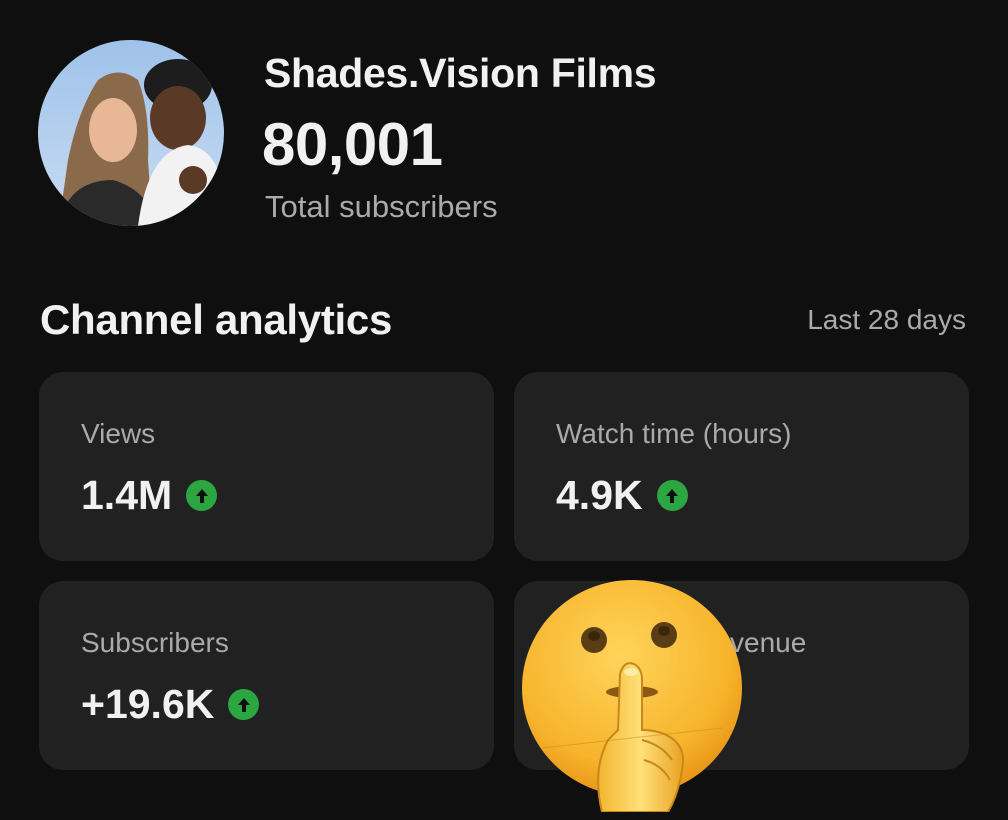  What do you see at coordinates (460, 73) in the screenshot?
I see `channel-name: Shades.Vision Films` at bounding box center [460, 73].